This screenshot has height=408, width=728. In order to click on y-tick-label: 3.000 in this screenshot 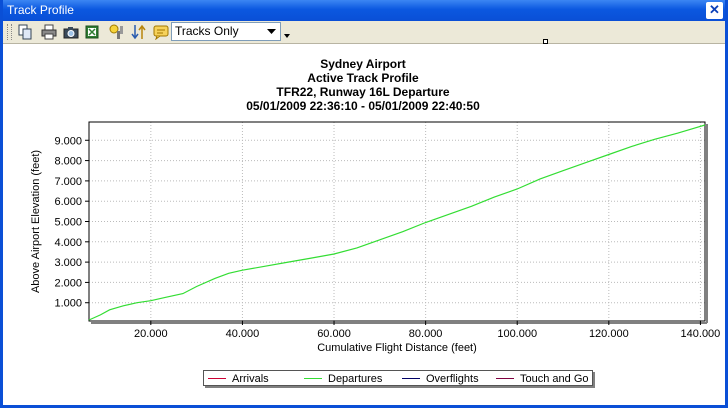, I will do `click(68, 263)`.